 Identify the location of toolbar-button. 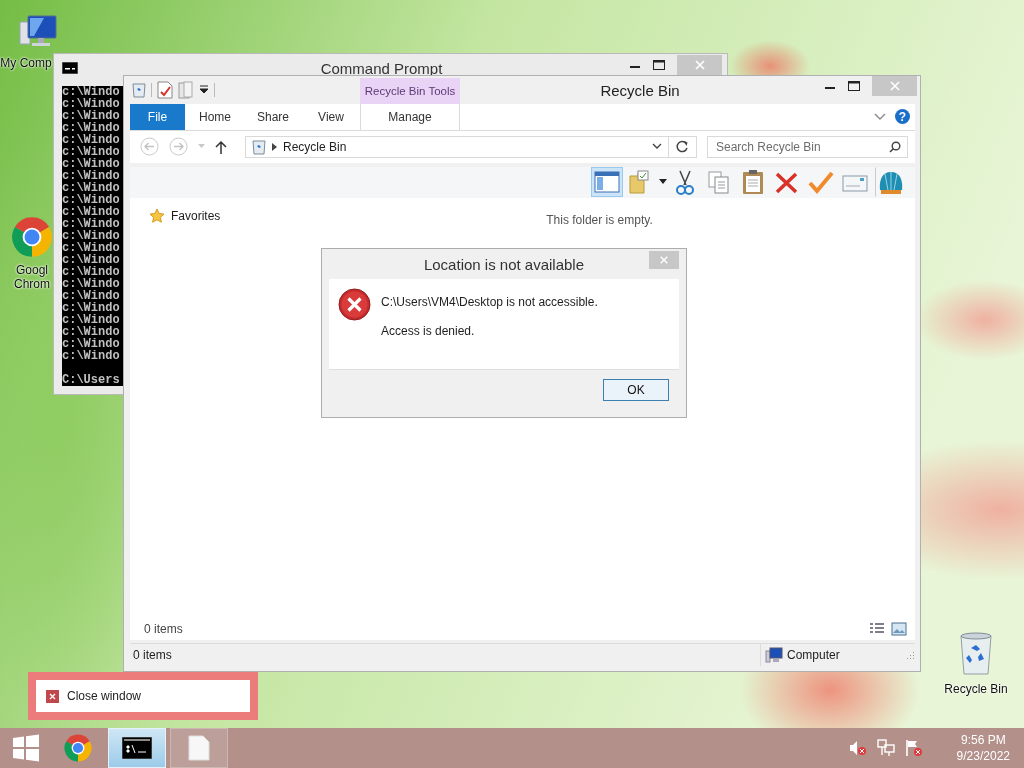
(607, 182).